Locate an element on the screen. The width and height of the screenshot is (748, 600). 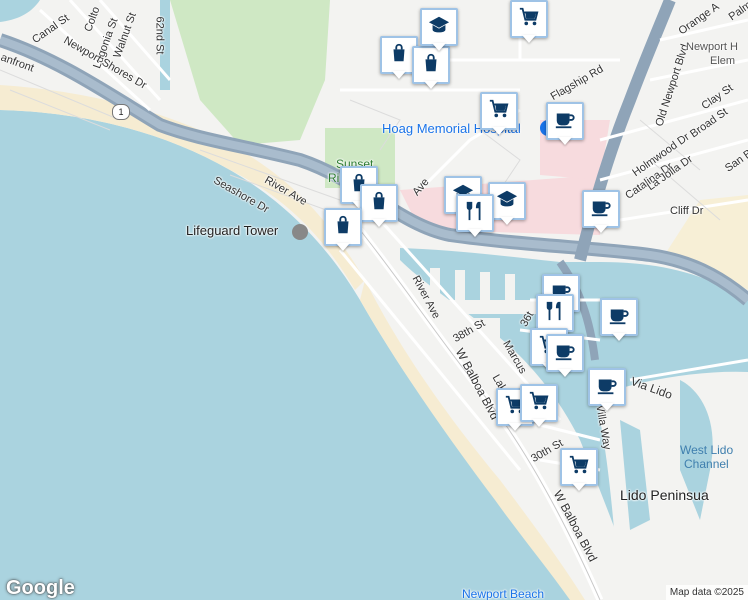
label-cliff-dr: Cliff Dr is located at coordinates (687, 211).